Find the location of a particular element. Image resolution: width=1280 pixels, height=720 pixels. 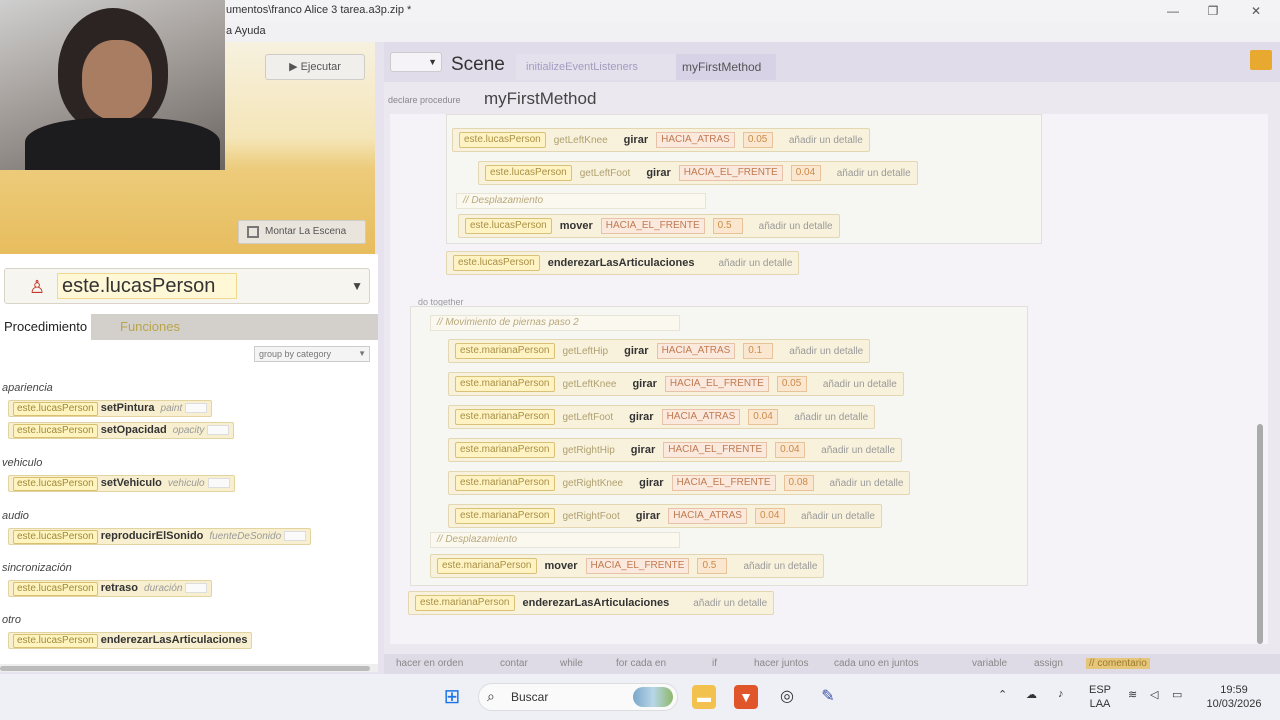

folder-icon is located at coordinates (1261, 60).